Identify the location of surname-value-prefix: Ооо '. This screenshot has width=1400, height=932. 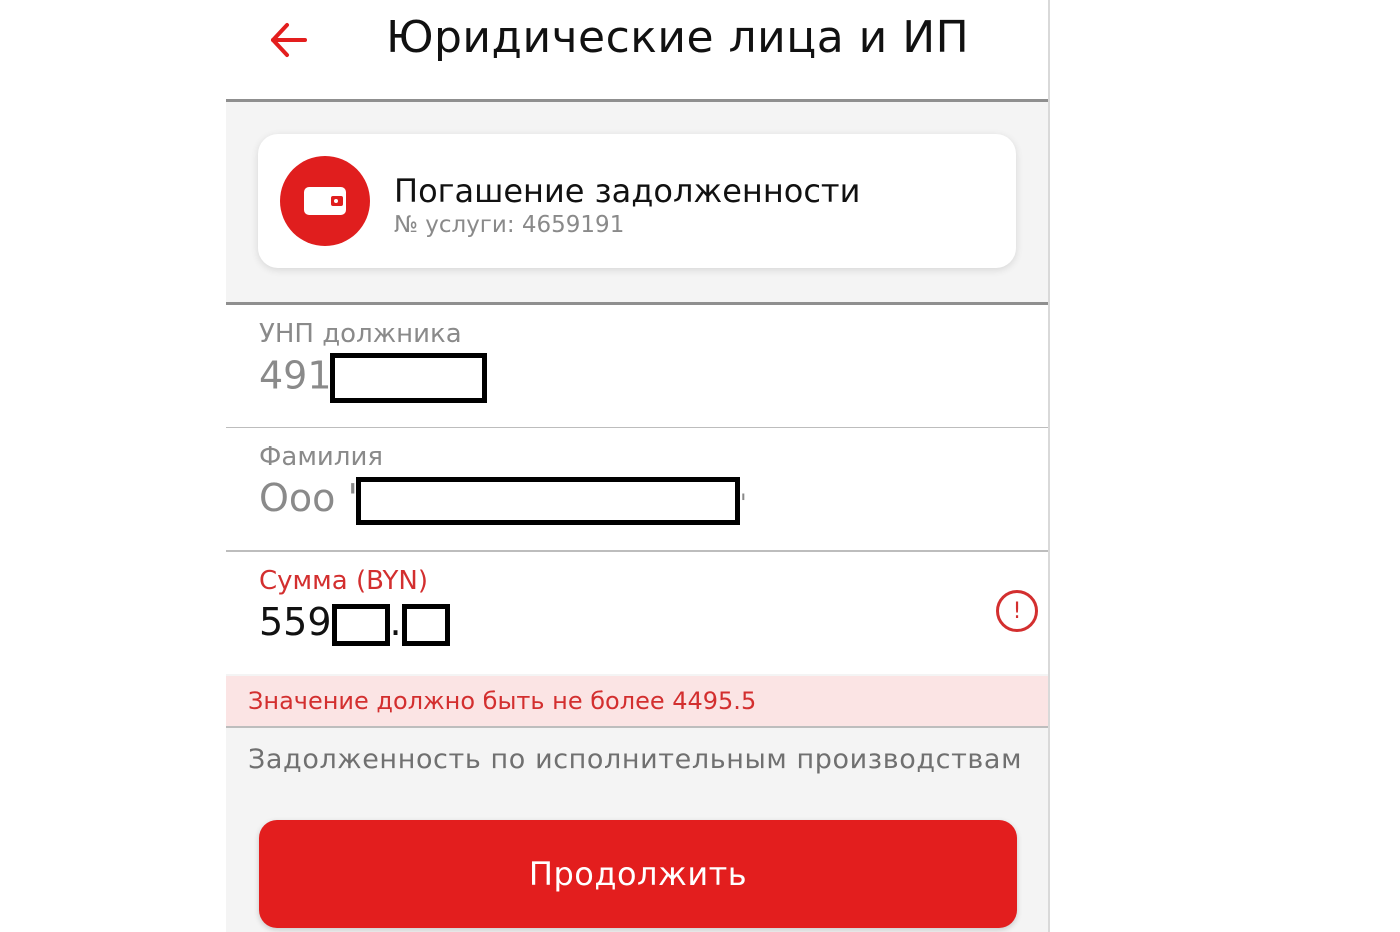
(308, 498).